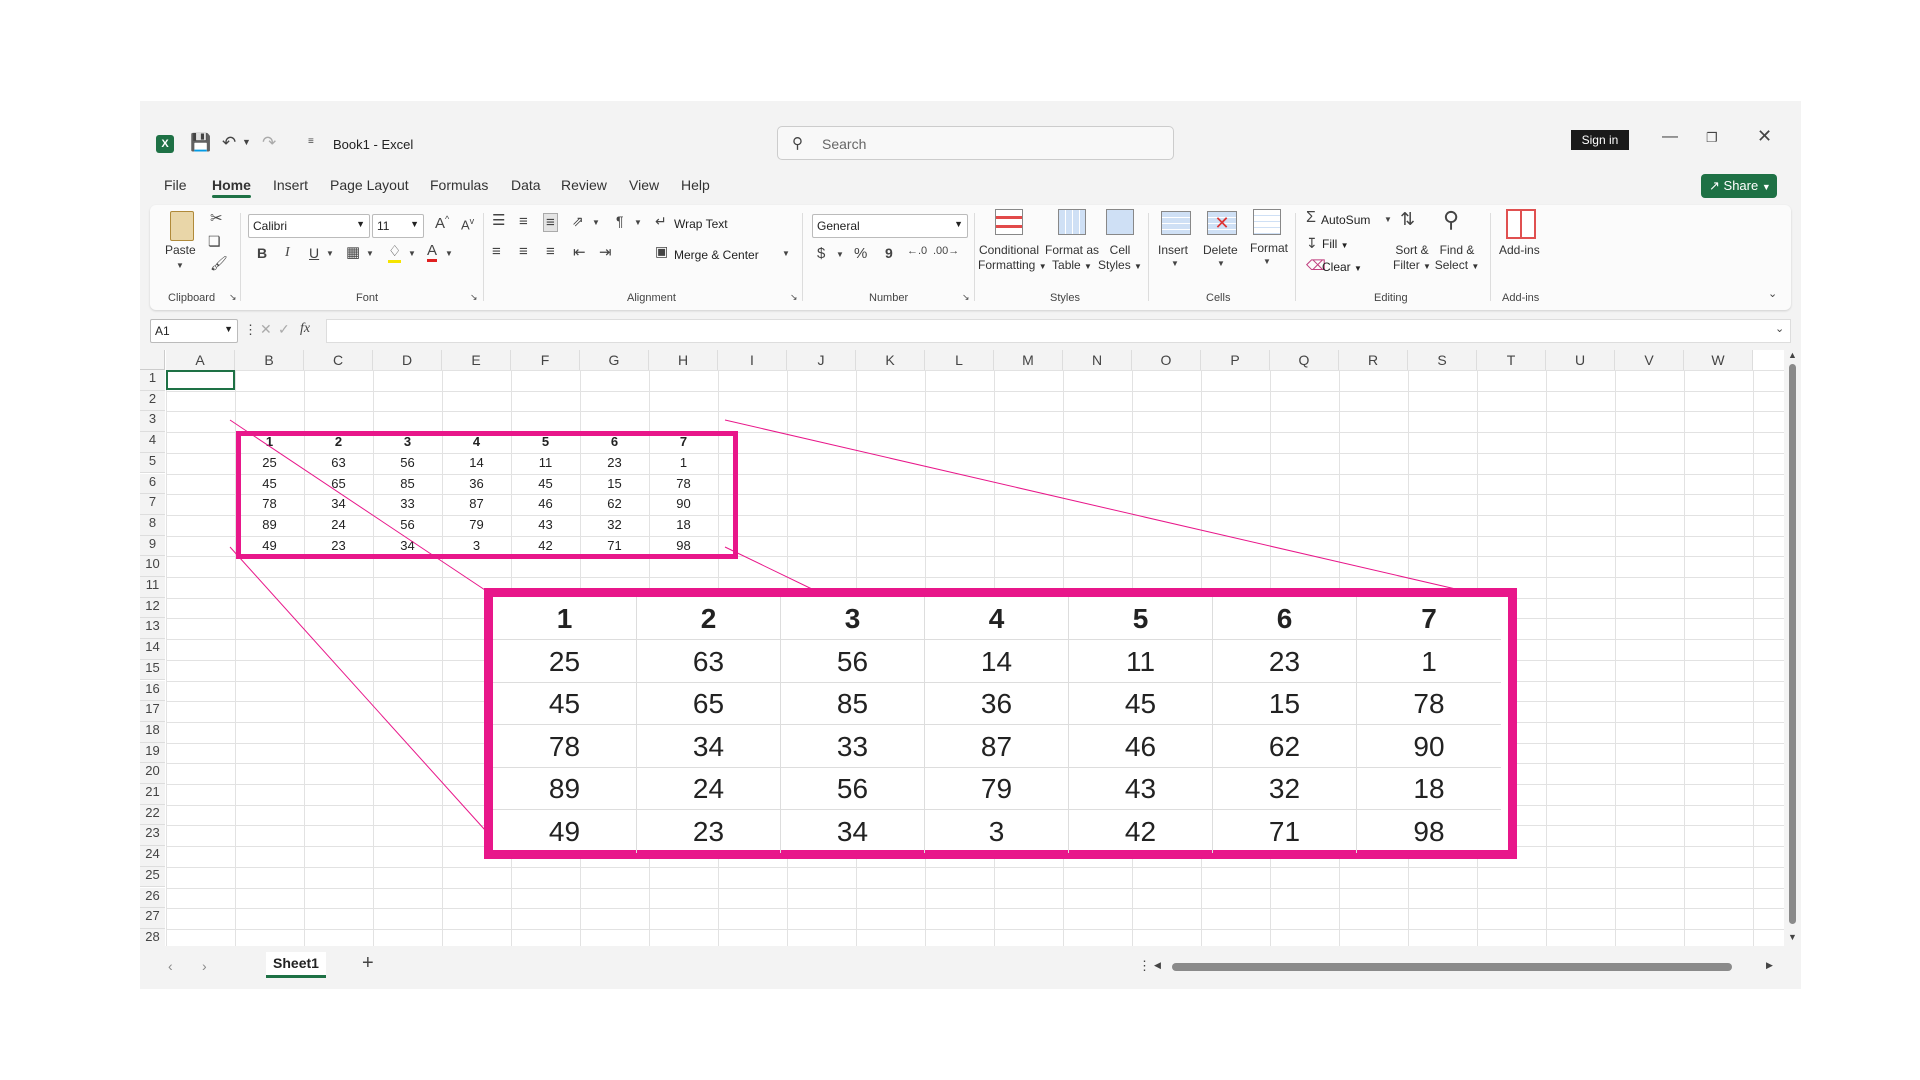 This screenshot has width=1920, height=1080. Describe the element at coordinates (204, 966) in the screenshot. I see `next-sheet-icon: ›` at that location.